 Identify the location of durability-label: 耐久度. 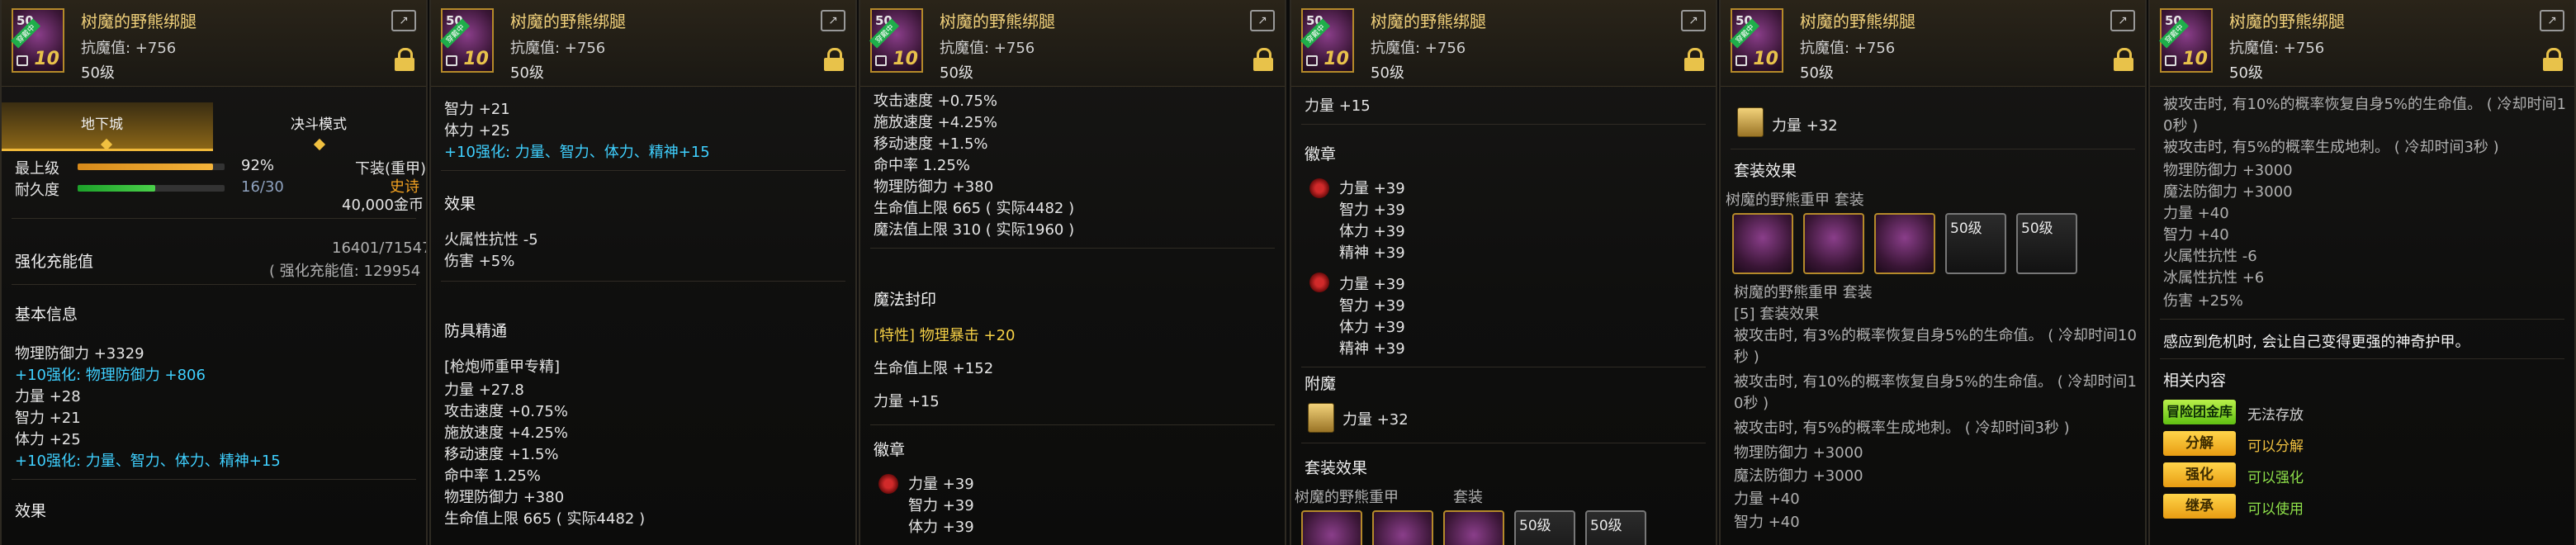
(37, 190).